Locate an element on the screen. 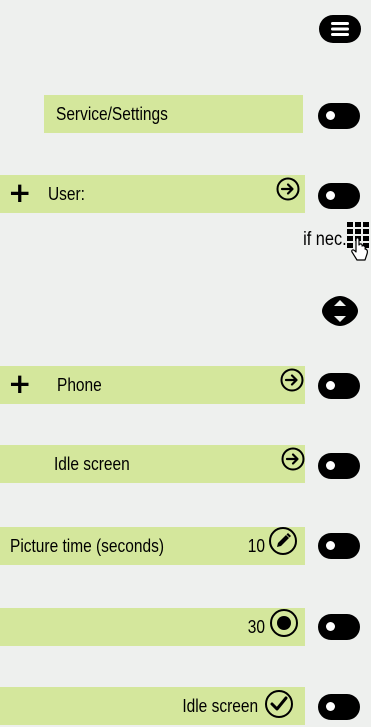  phone-label: Phone is located at coordinates (79, 384).